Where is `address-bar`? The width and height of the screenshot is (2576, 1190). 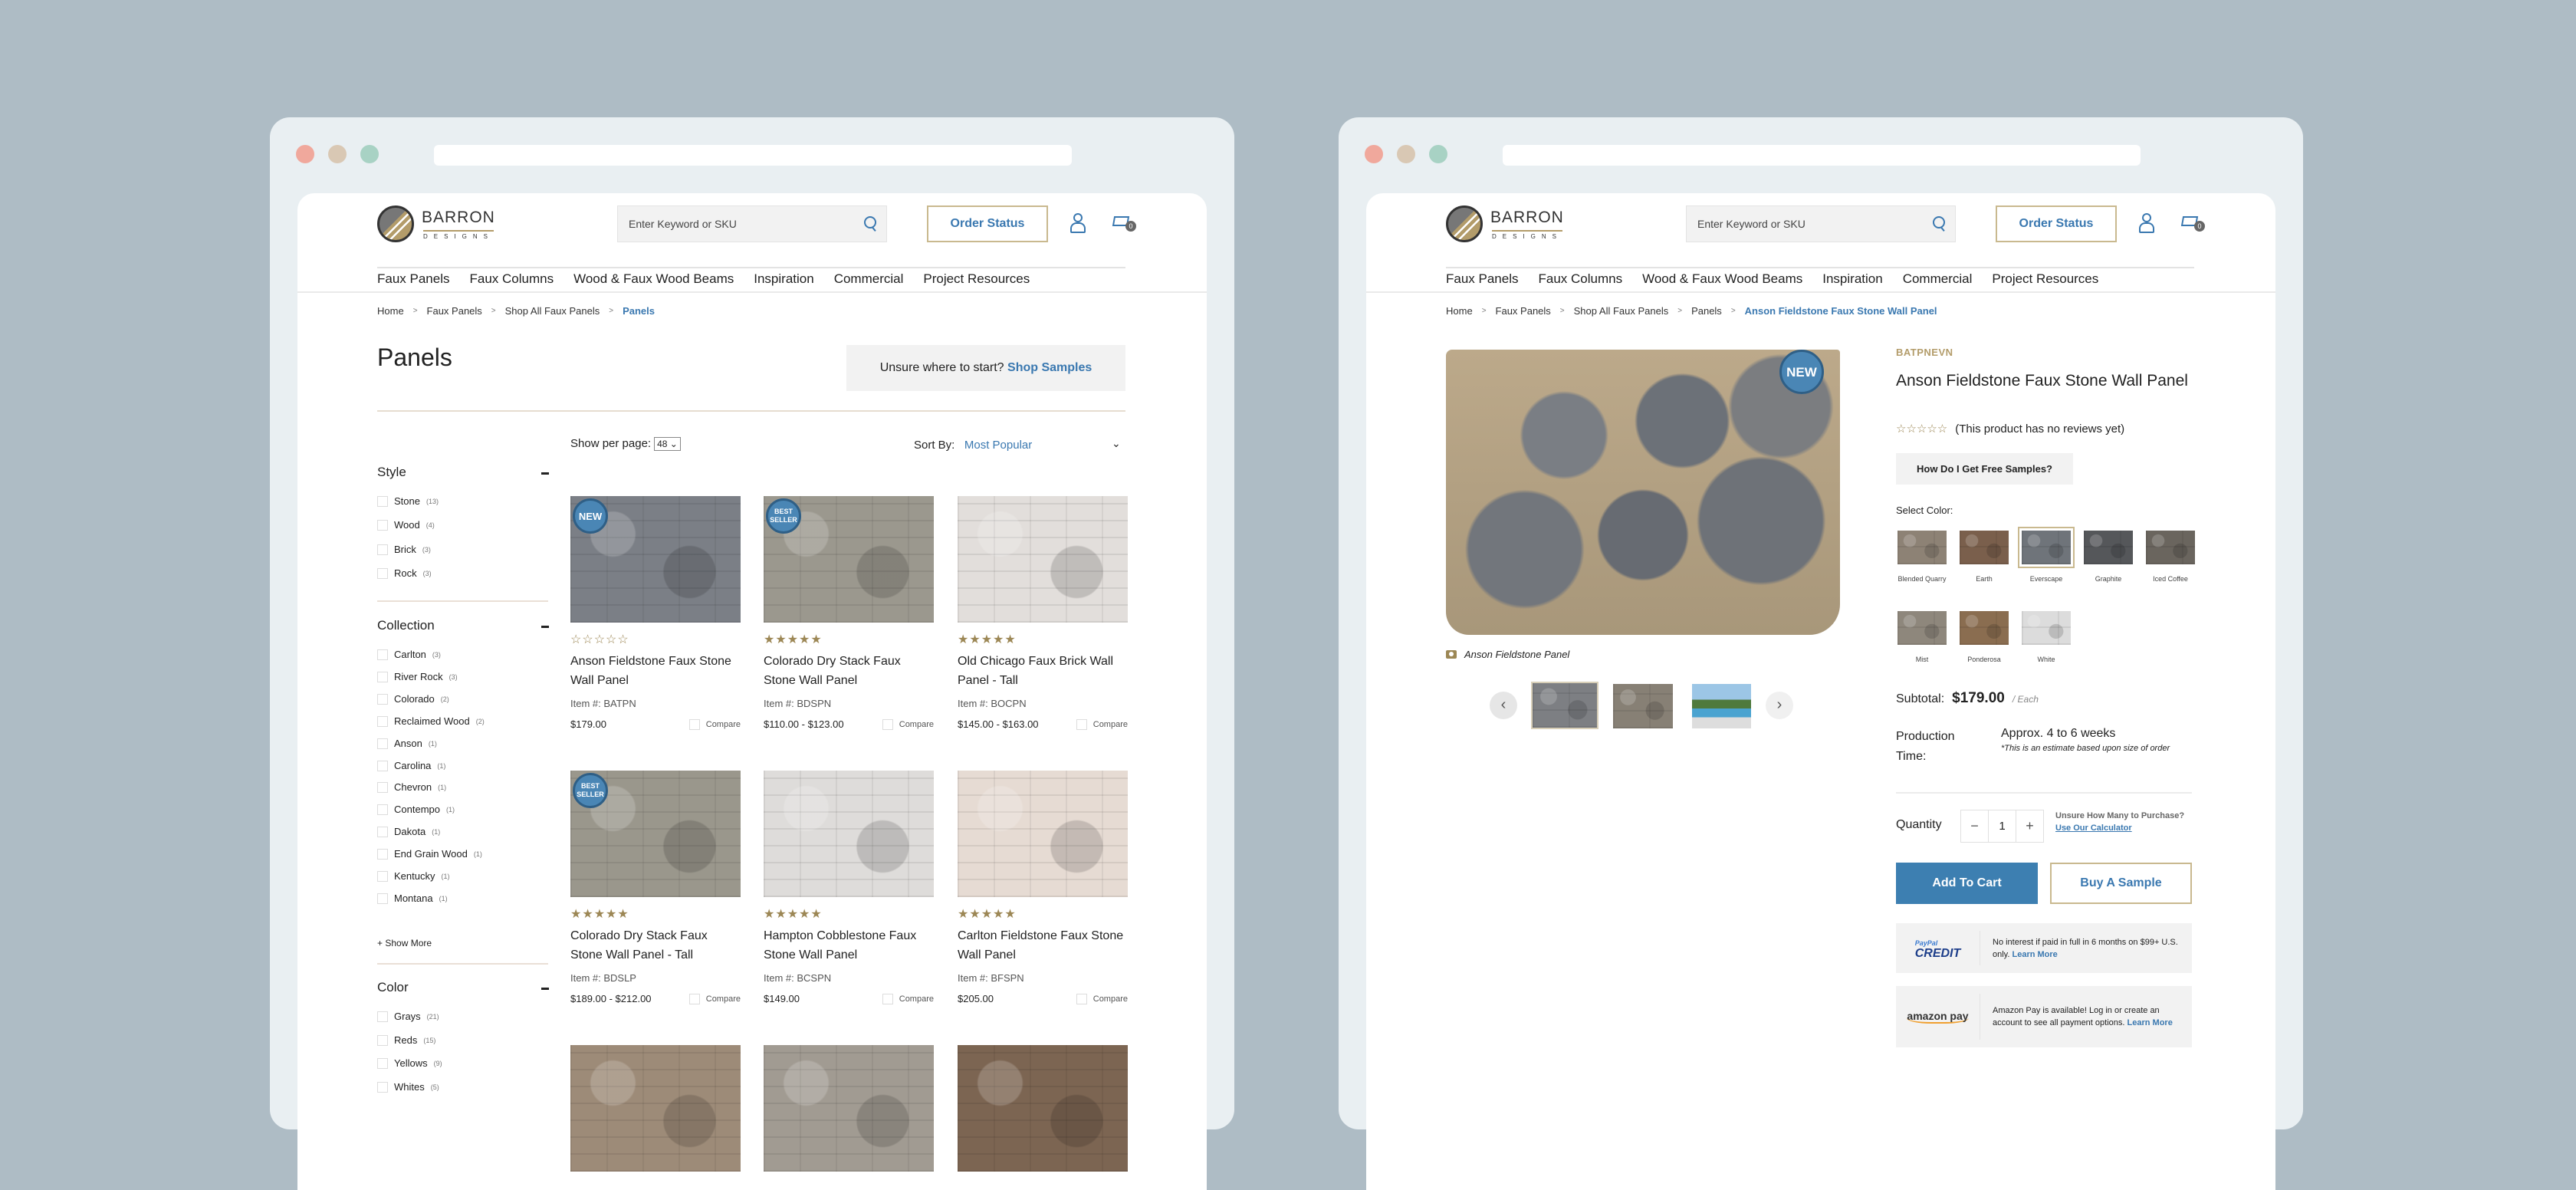 address-bar is located at coordinates (1822, 155).